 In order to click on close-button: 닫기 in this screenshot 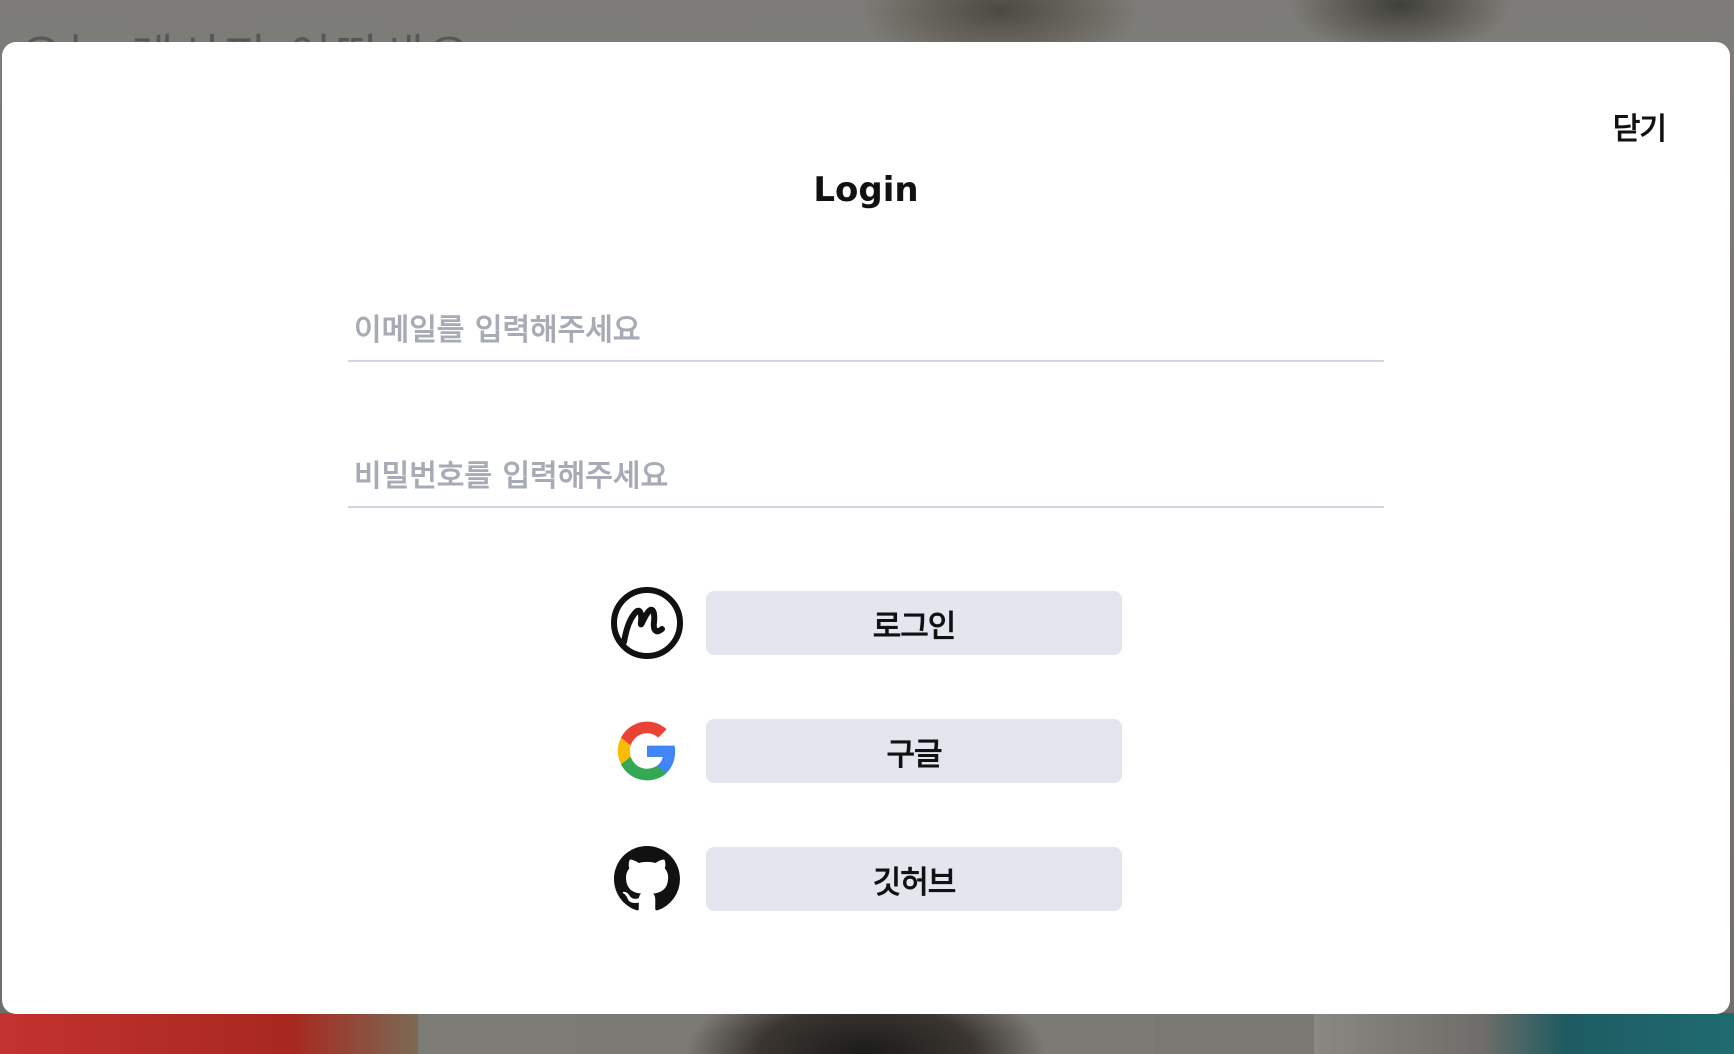, I will do `click(1640, 126)`.